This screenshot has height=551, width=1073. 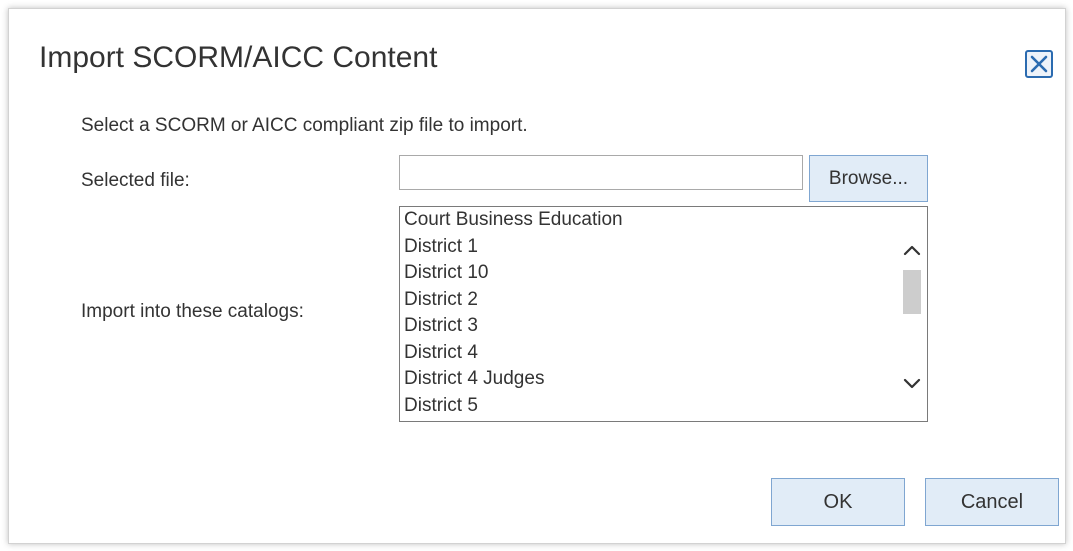 What do you see at coordinates (238, 57) in the screenshot?
I see `dialog-title: Import SCORM/AICC Content` at bounding box center [238, 57].